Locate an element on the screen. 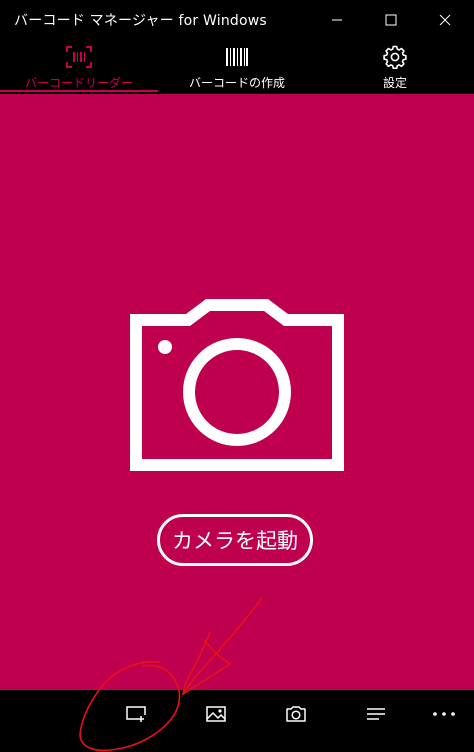 This screenshot has width=474, height=752. more-icon is located at coordinates (444, 714).